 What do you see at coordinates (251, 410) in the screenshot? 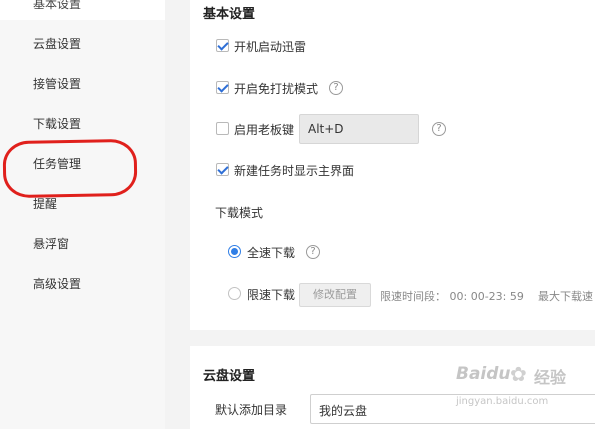
I see `default-directory-label: 默认添加目录` at bounding box center [251, 410].